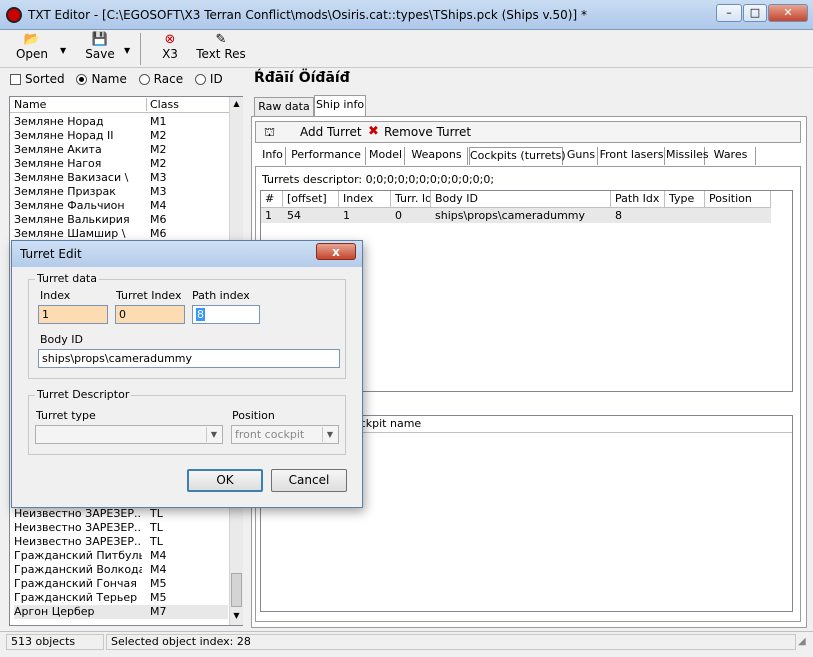 Image resolution: width=813 pixels, height=657 pixels. What do you see at coordinates (253, 415) in the screenshot?
I see `position-label: Position` at bounding box center [253, 415].